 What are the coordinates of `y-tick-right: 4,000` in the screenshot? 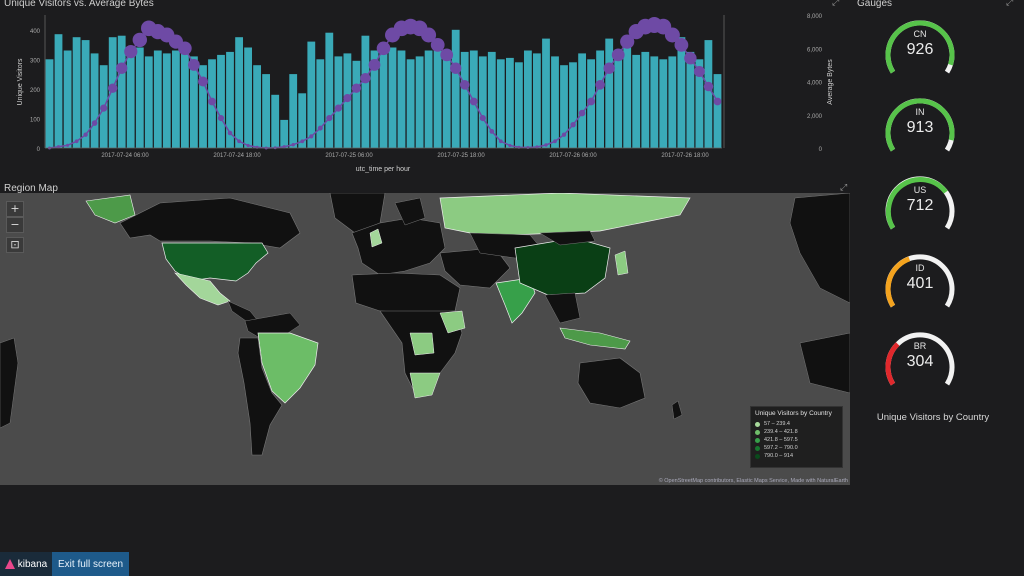 It's located at (815, 84).